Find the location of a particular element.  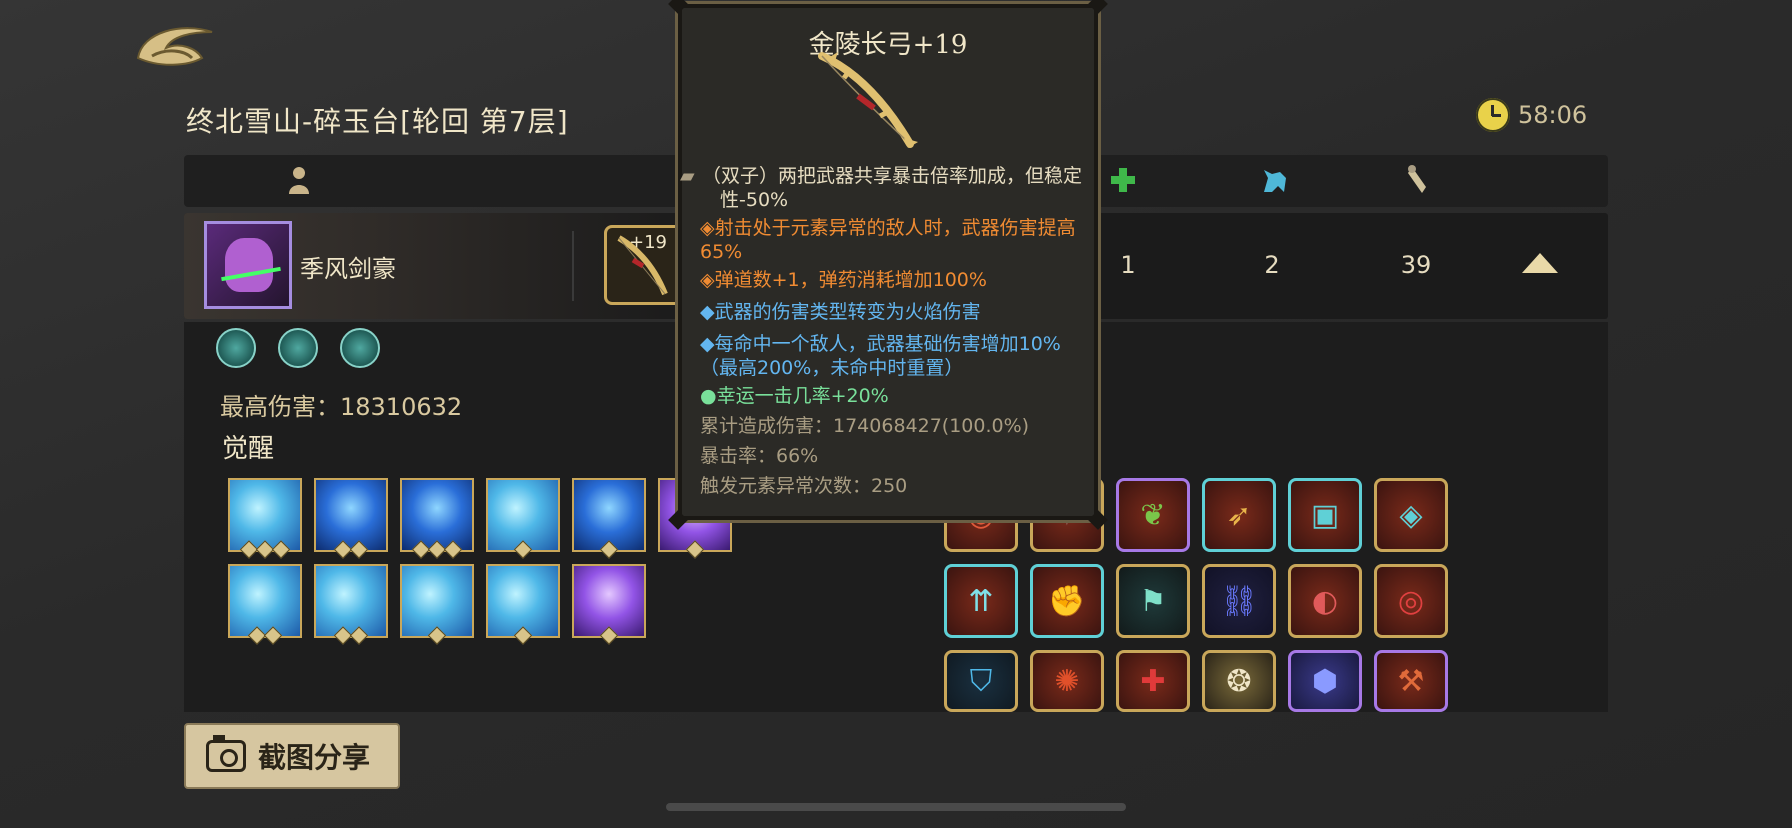

divider is located at coordinates (573, 266).